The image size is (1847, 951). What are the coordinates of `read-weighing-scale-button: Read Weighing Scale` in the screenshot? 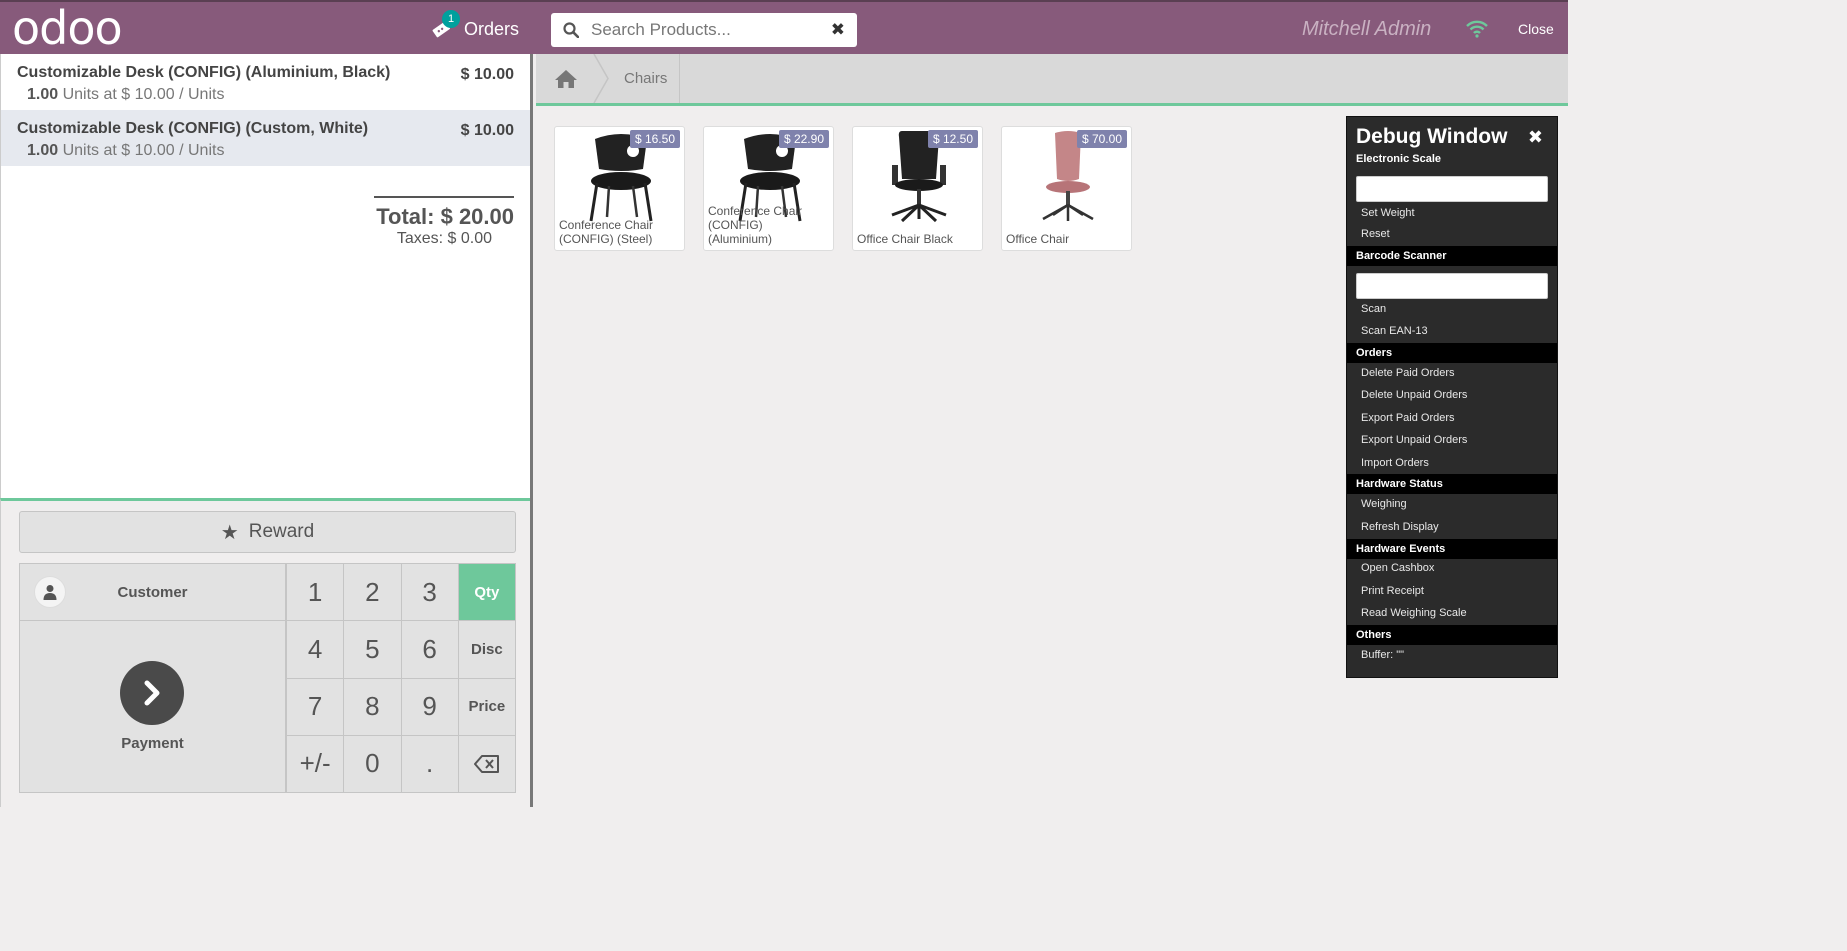 It's located at (1414, 613).